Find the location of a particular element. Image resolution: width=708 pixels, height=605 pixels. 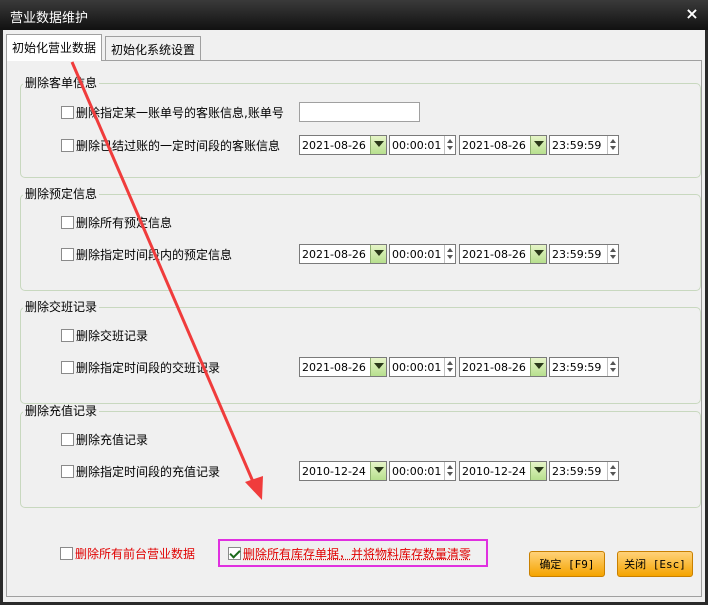

row-delete-all-bookings: 删除所有预定信息 is located at coordinates (116, 222).